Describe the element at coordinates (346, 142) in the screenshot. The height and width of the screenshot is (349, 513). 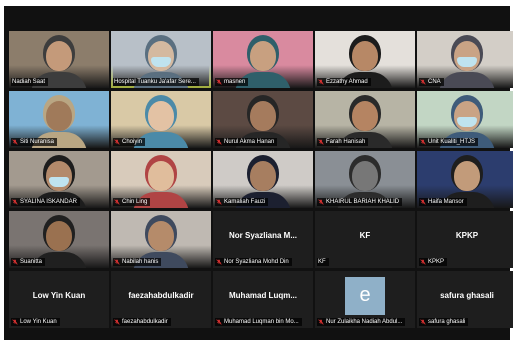
I see `participant-name: Farah Hanisah` at that location.